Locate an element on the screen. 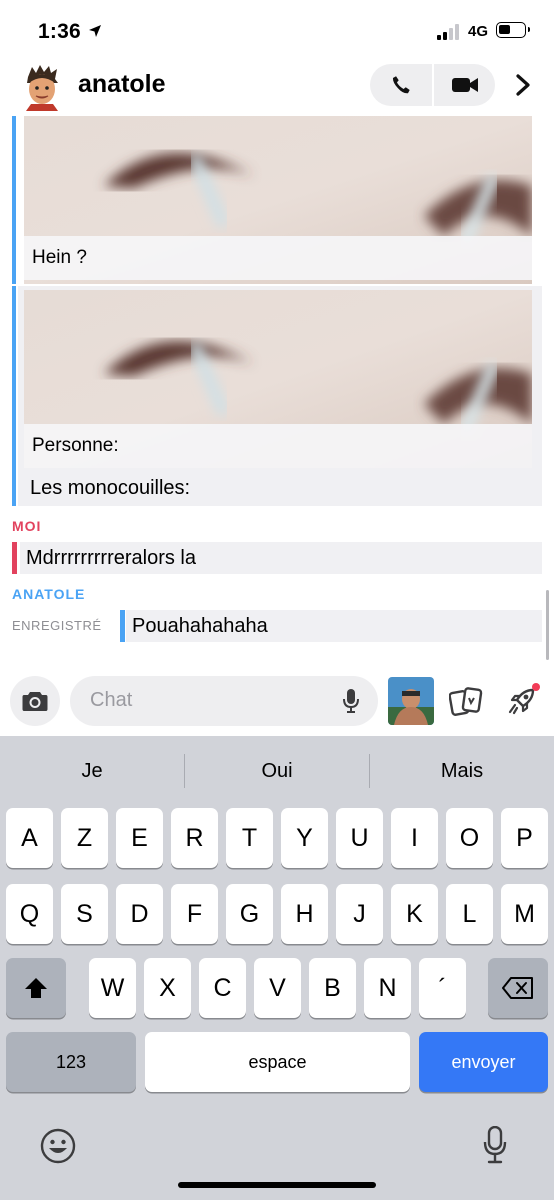 This screenshot has height=1200, width=554. key: T is located at coordinates (249, 838).